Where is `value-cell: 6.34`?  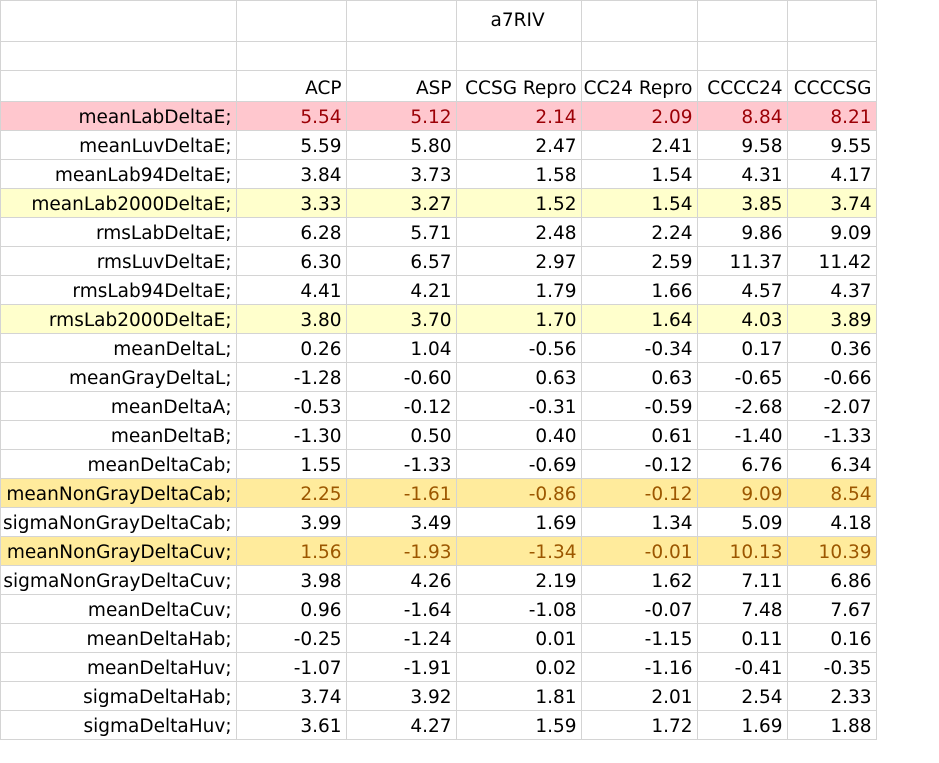
value-cell: 6.34 is located at coordinates (831, 464).